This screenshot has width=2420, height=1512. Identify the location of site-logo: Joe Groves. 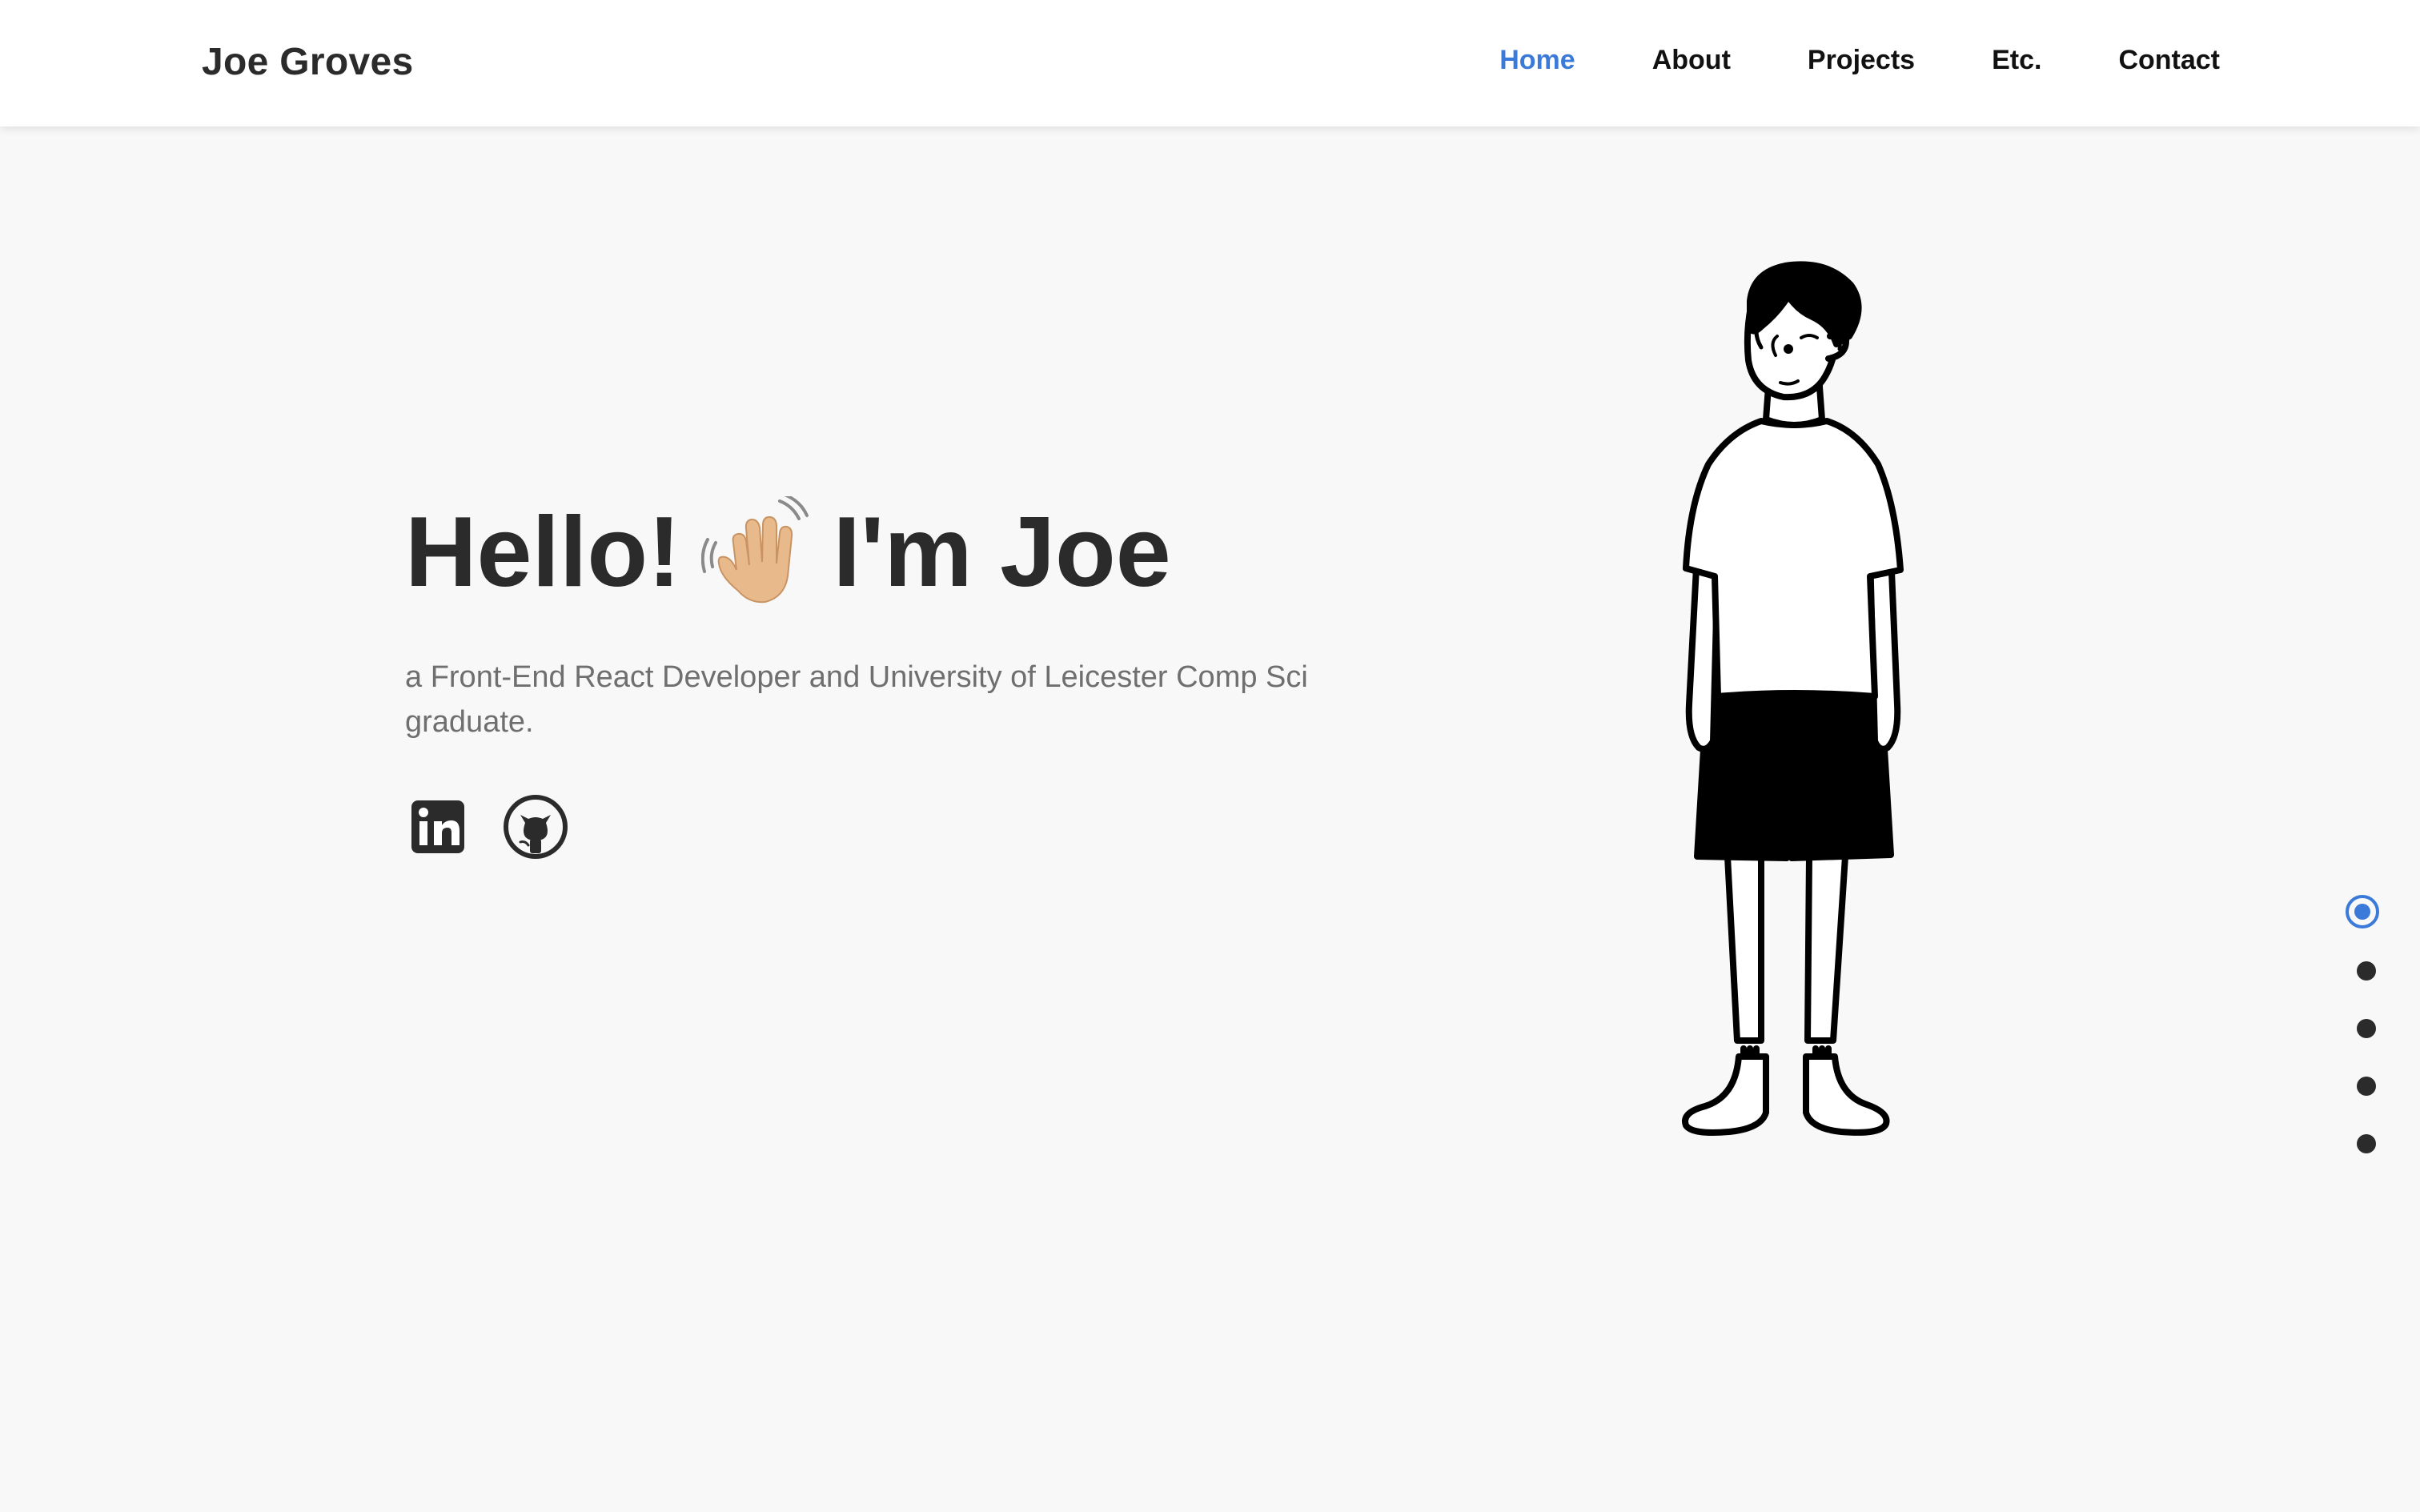
(308, 62).